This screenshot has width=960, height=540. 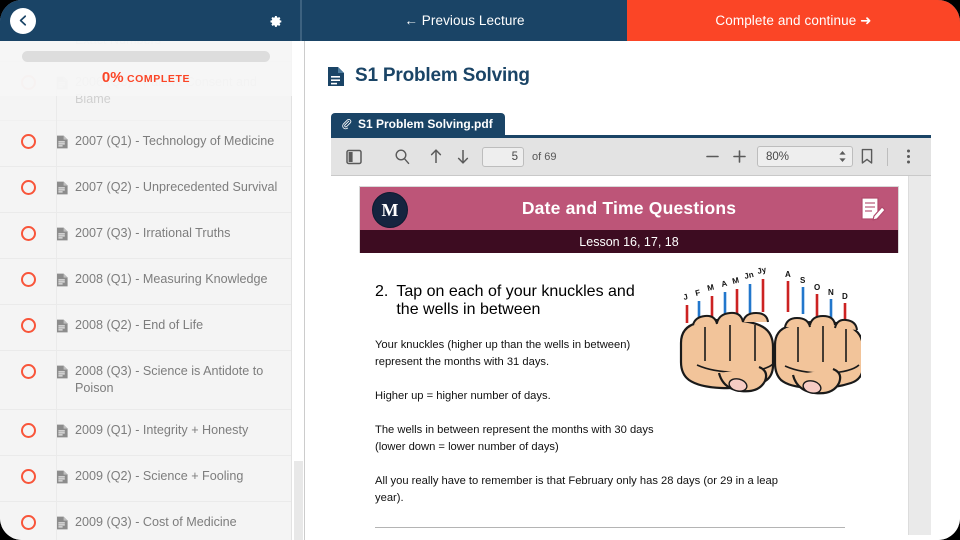 What do you see at coordinates (145, 433) in the screenshot?
I see `lesson-list-item: 2009 (Q1) - Integrity + Honesty` at bounding box center [145, 433].